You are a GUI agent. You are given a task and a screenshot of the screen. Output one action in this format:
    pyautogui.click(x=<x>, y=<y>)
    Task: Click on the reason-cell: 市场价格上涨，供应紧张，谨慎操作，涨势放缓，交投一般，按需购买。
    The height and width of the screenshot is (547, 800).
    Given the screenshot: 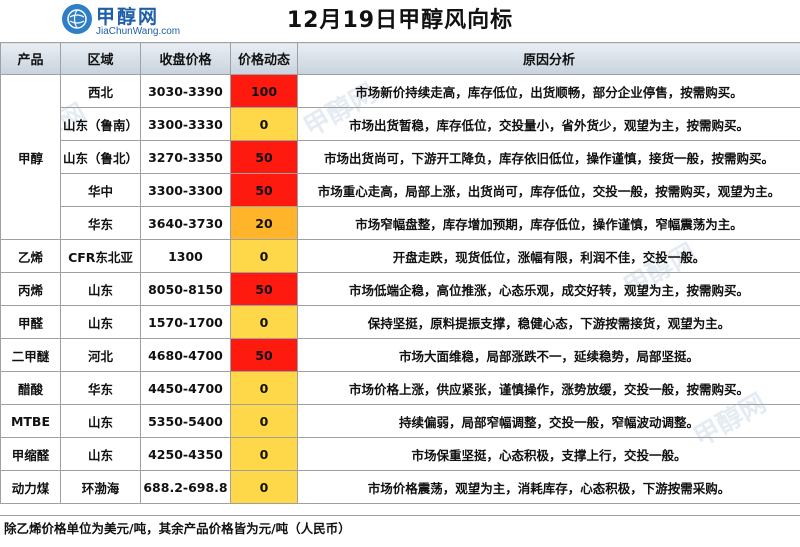 What is the action you would take?
    pyautogui.click(x=548, y=388)
    